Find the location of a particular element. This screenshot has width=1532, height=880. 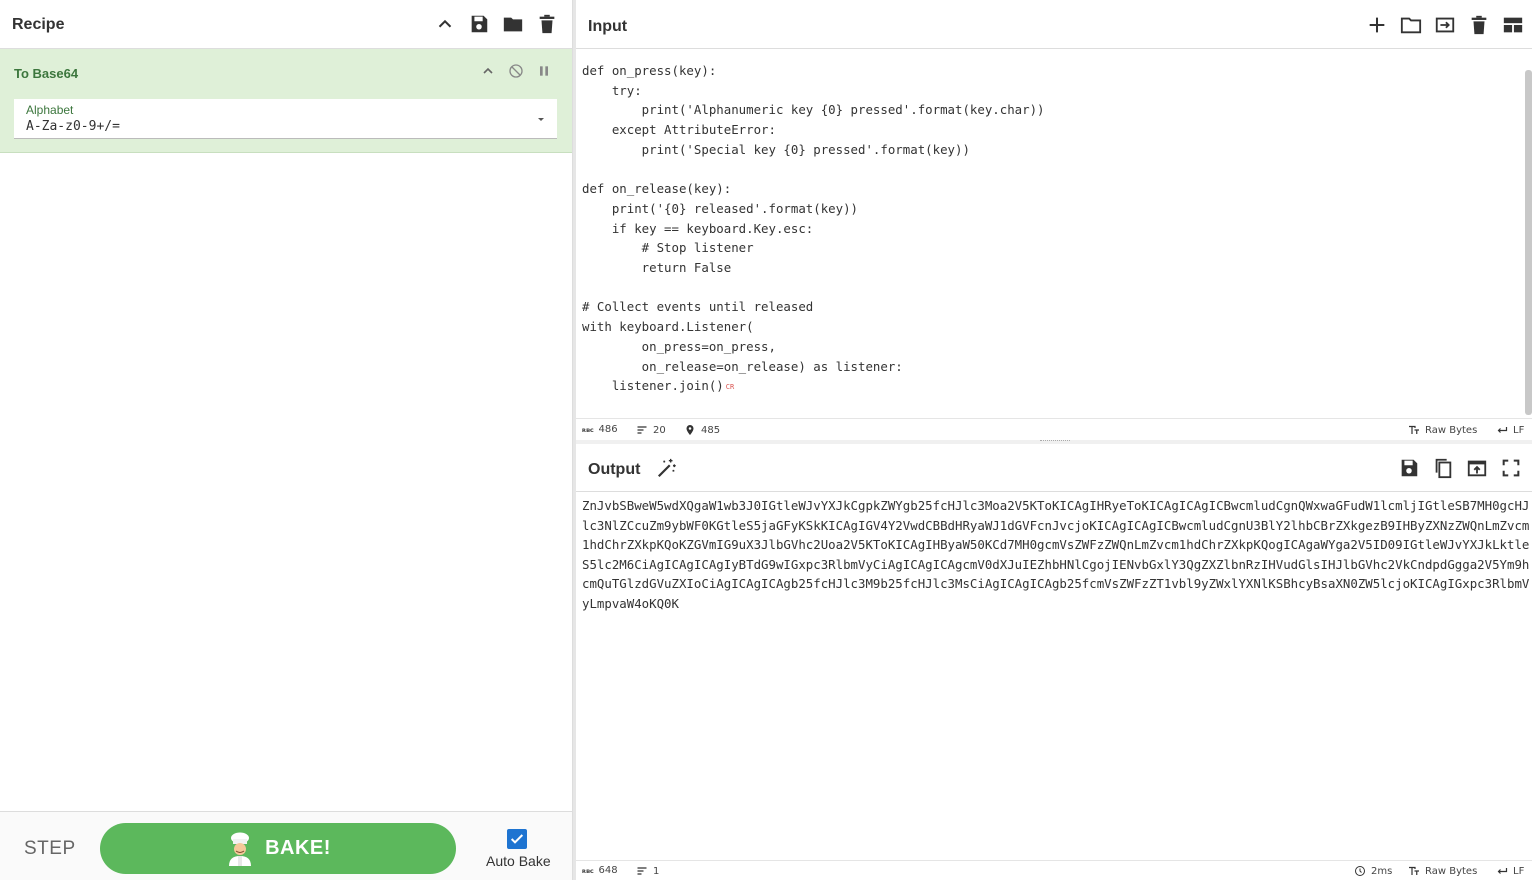

input-eol-stat: LF is located at coordinates (1510, 430).